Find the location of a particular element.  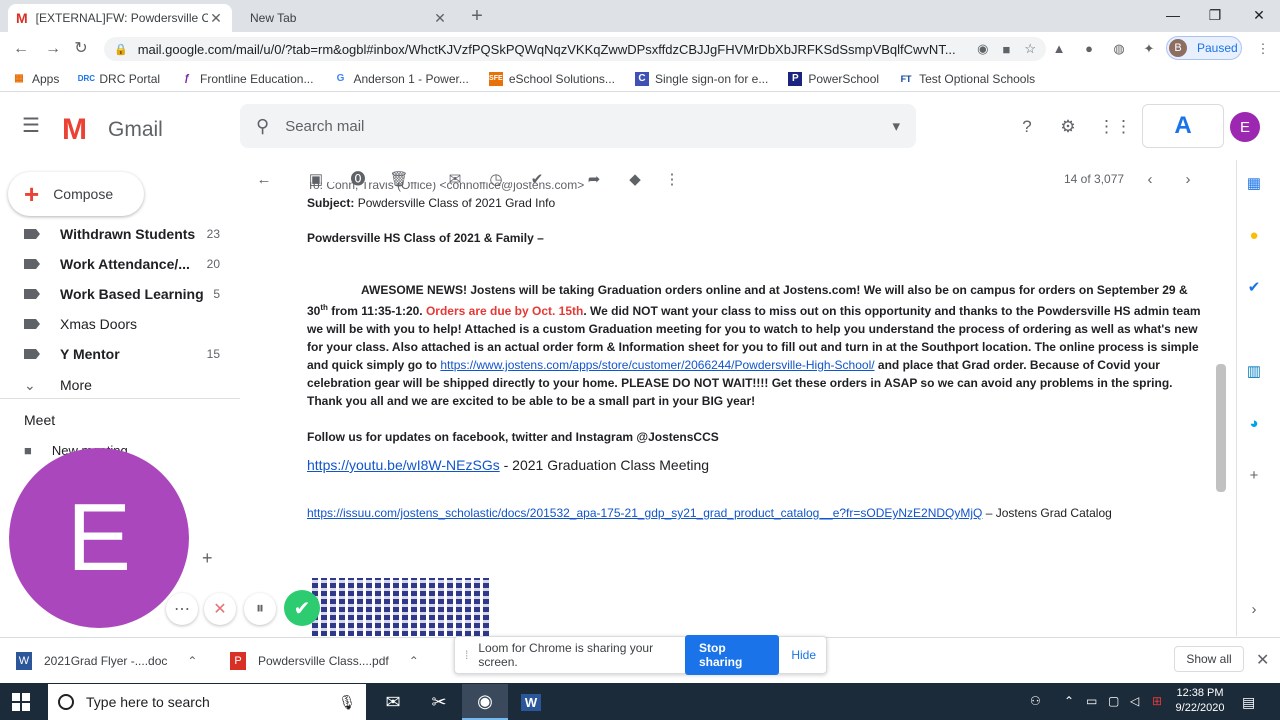

download-item-doc: W 2021Grad Flyer -....doc ⌃ is located at coordinates (106, 661).